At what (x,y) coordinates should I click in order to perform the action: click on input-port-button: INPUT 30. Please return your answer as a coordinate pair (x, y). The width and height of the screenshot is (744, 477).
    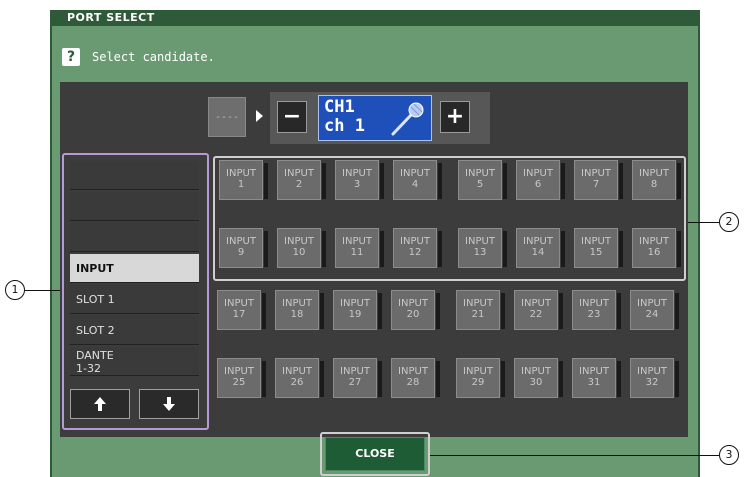
    Looking at the image, I should click on (538, 378).